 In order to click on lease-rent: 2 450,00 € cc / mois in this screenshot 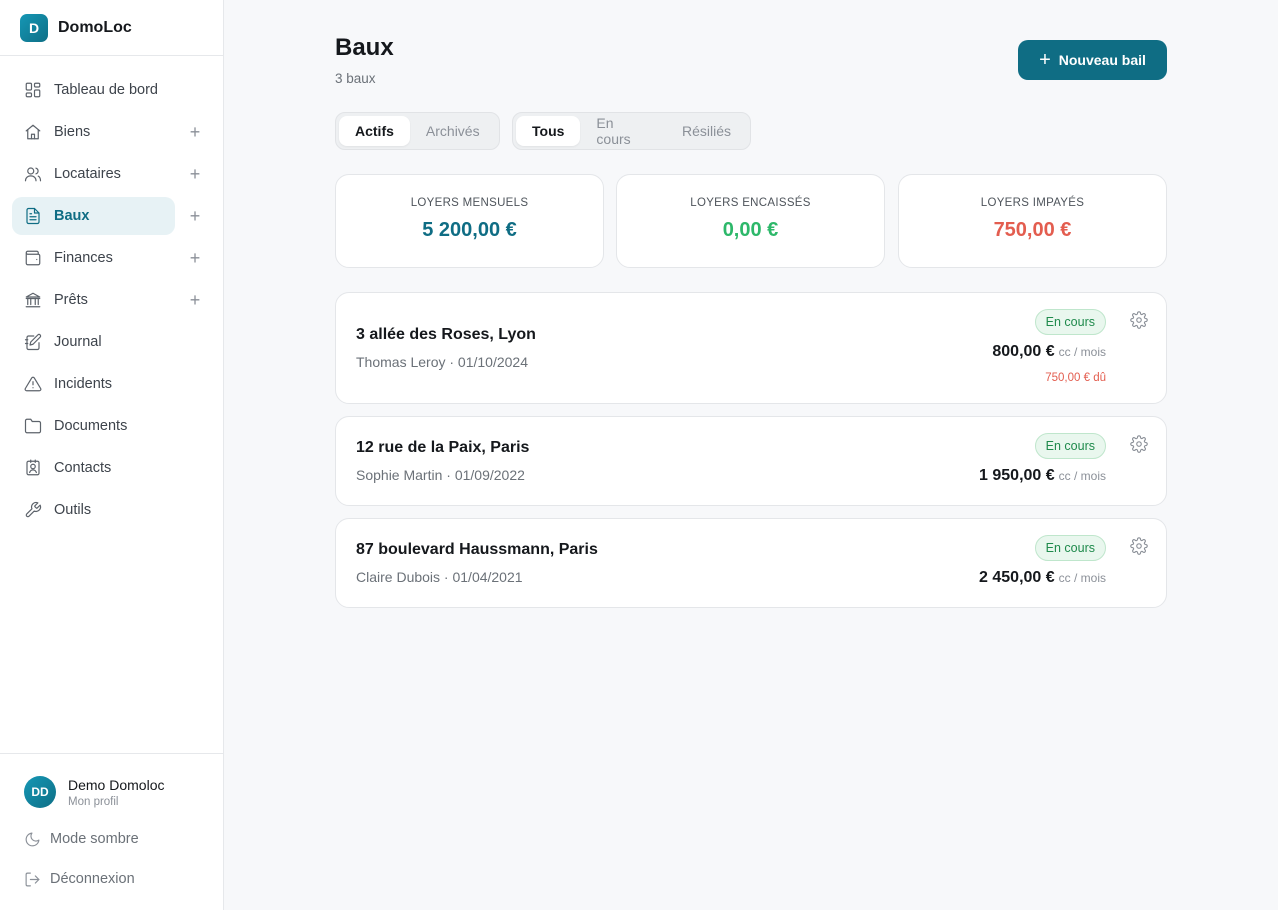, I will do `click(1042, 578)`.